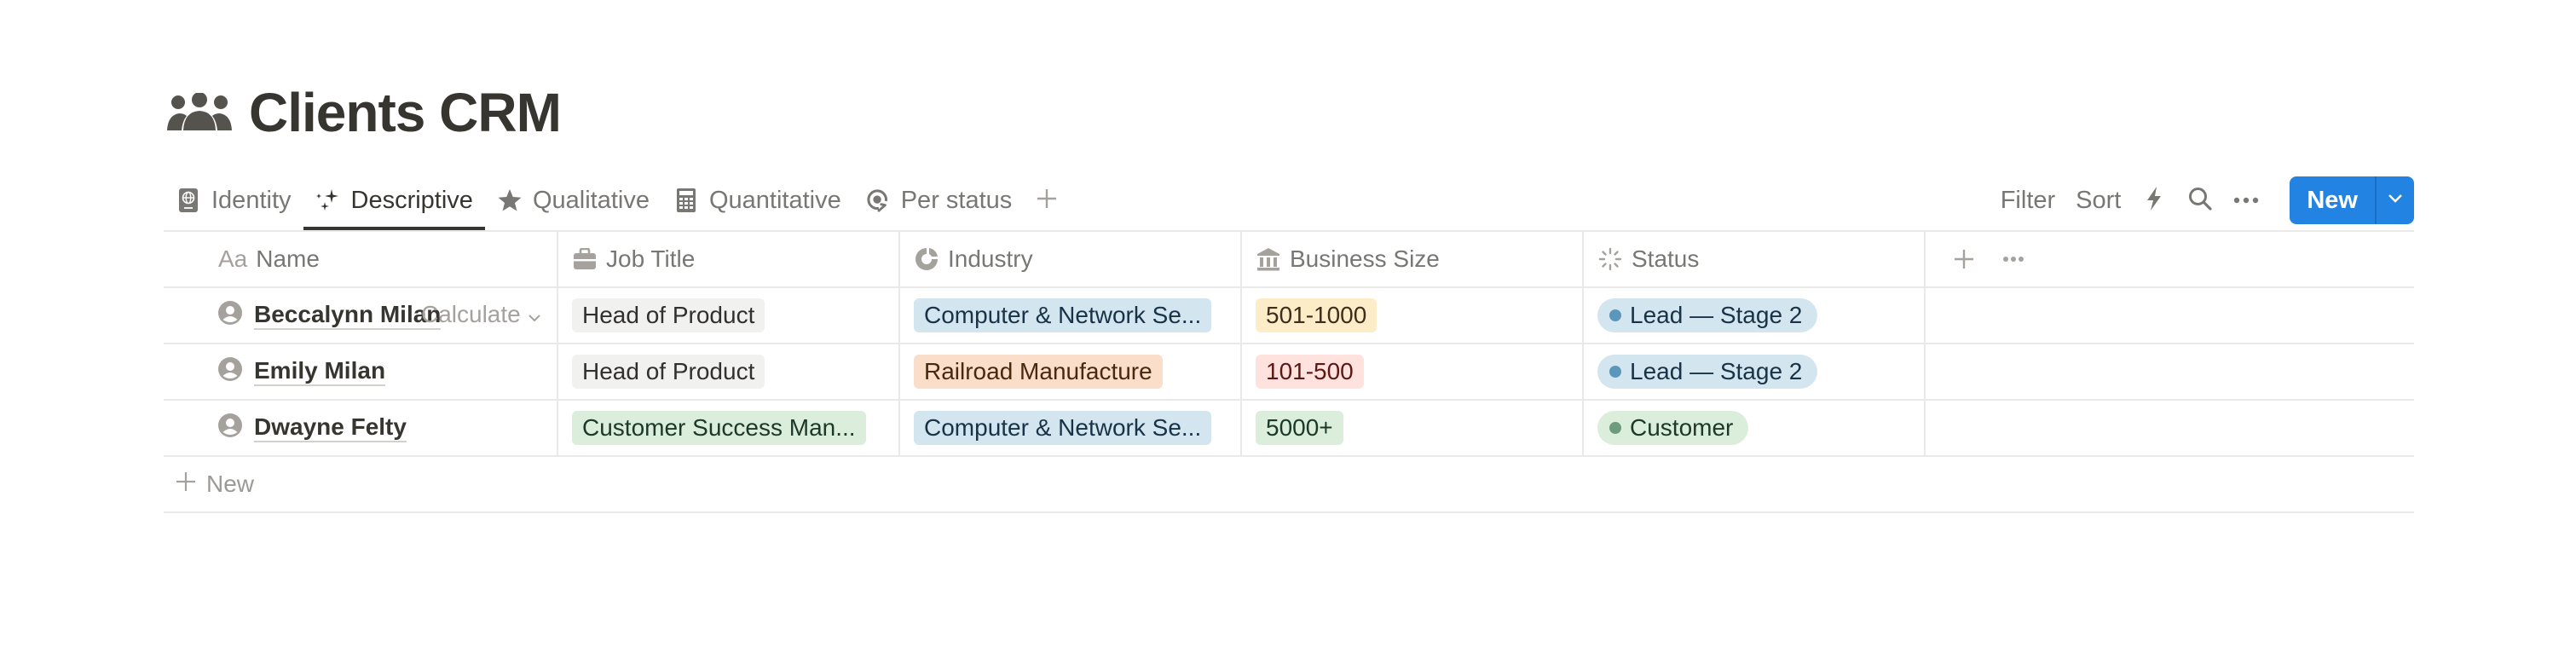  I want to click on calculator-icon, so click(686, 200).